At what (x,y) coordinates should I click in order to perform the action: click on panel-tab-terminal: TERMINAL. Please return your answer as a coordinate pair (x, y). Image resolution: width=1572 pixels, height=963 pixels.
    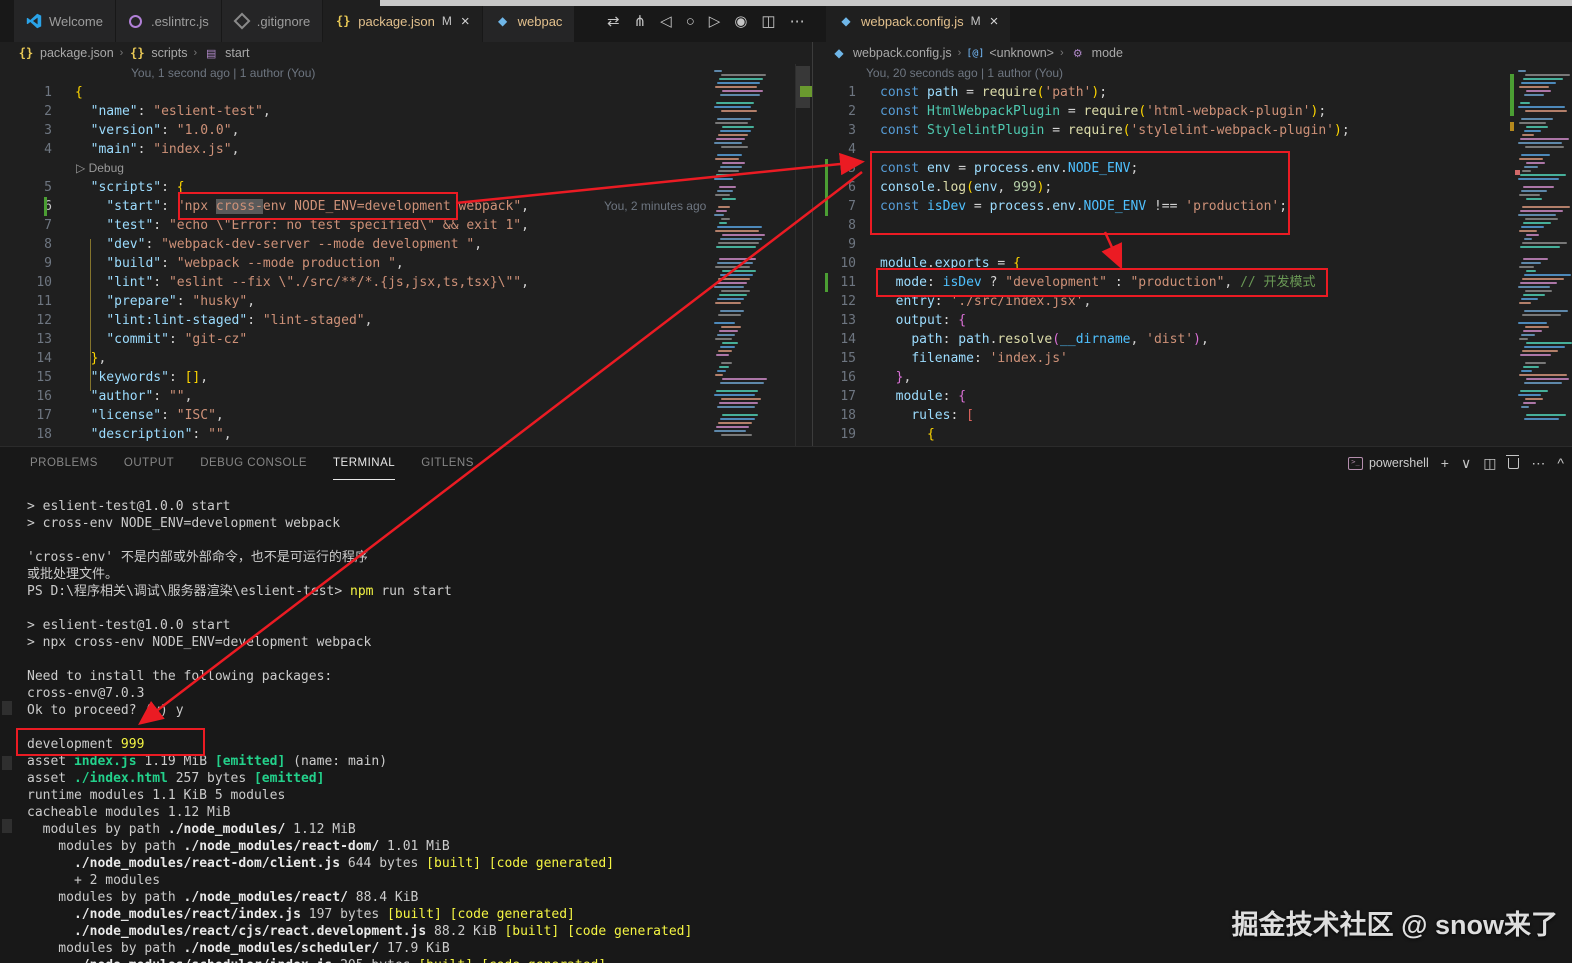
    Looking at the image, I should click on (364, 463).